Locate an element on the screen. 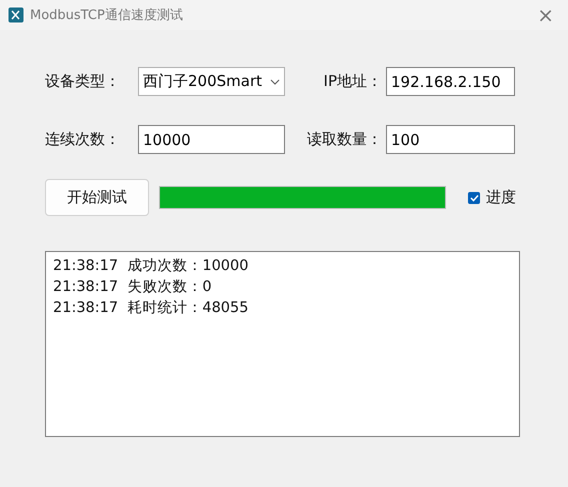 The width and height of the screenshot is (568, 487). log-line: 21:38:17 失败次数：0 is located at coordinates (133, 287).